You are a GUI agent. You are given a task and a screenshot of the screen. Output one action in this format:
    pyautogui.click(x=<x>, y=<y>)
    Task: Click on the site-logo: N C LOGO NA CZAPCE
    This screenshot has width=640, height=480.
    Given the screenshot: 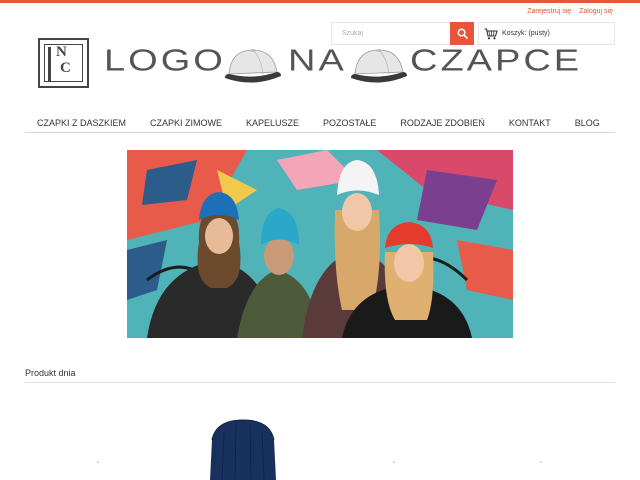 What is the action you would take?
    pyautogui.click(x=313, y=64)
    